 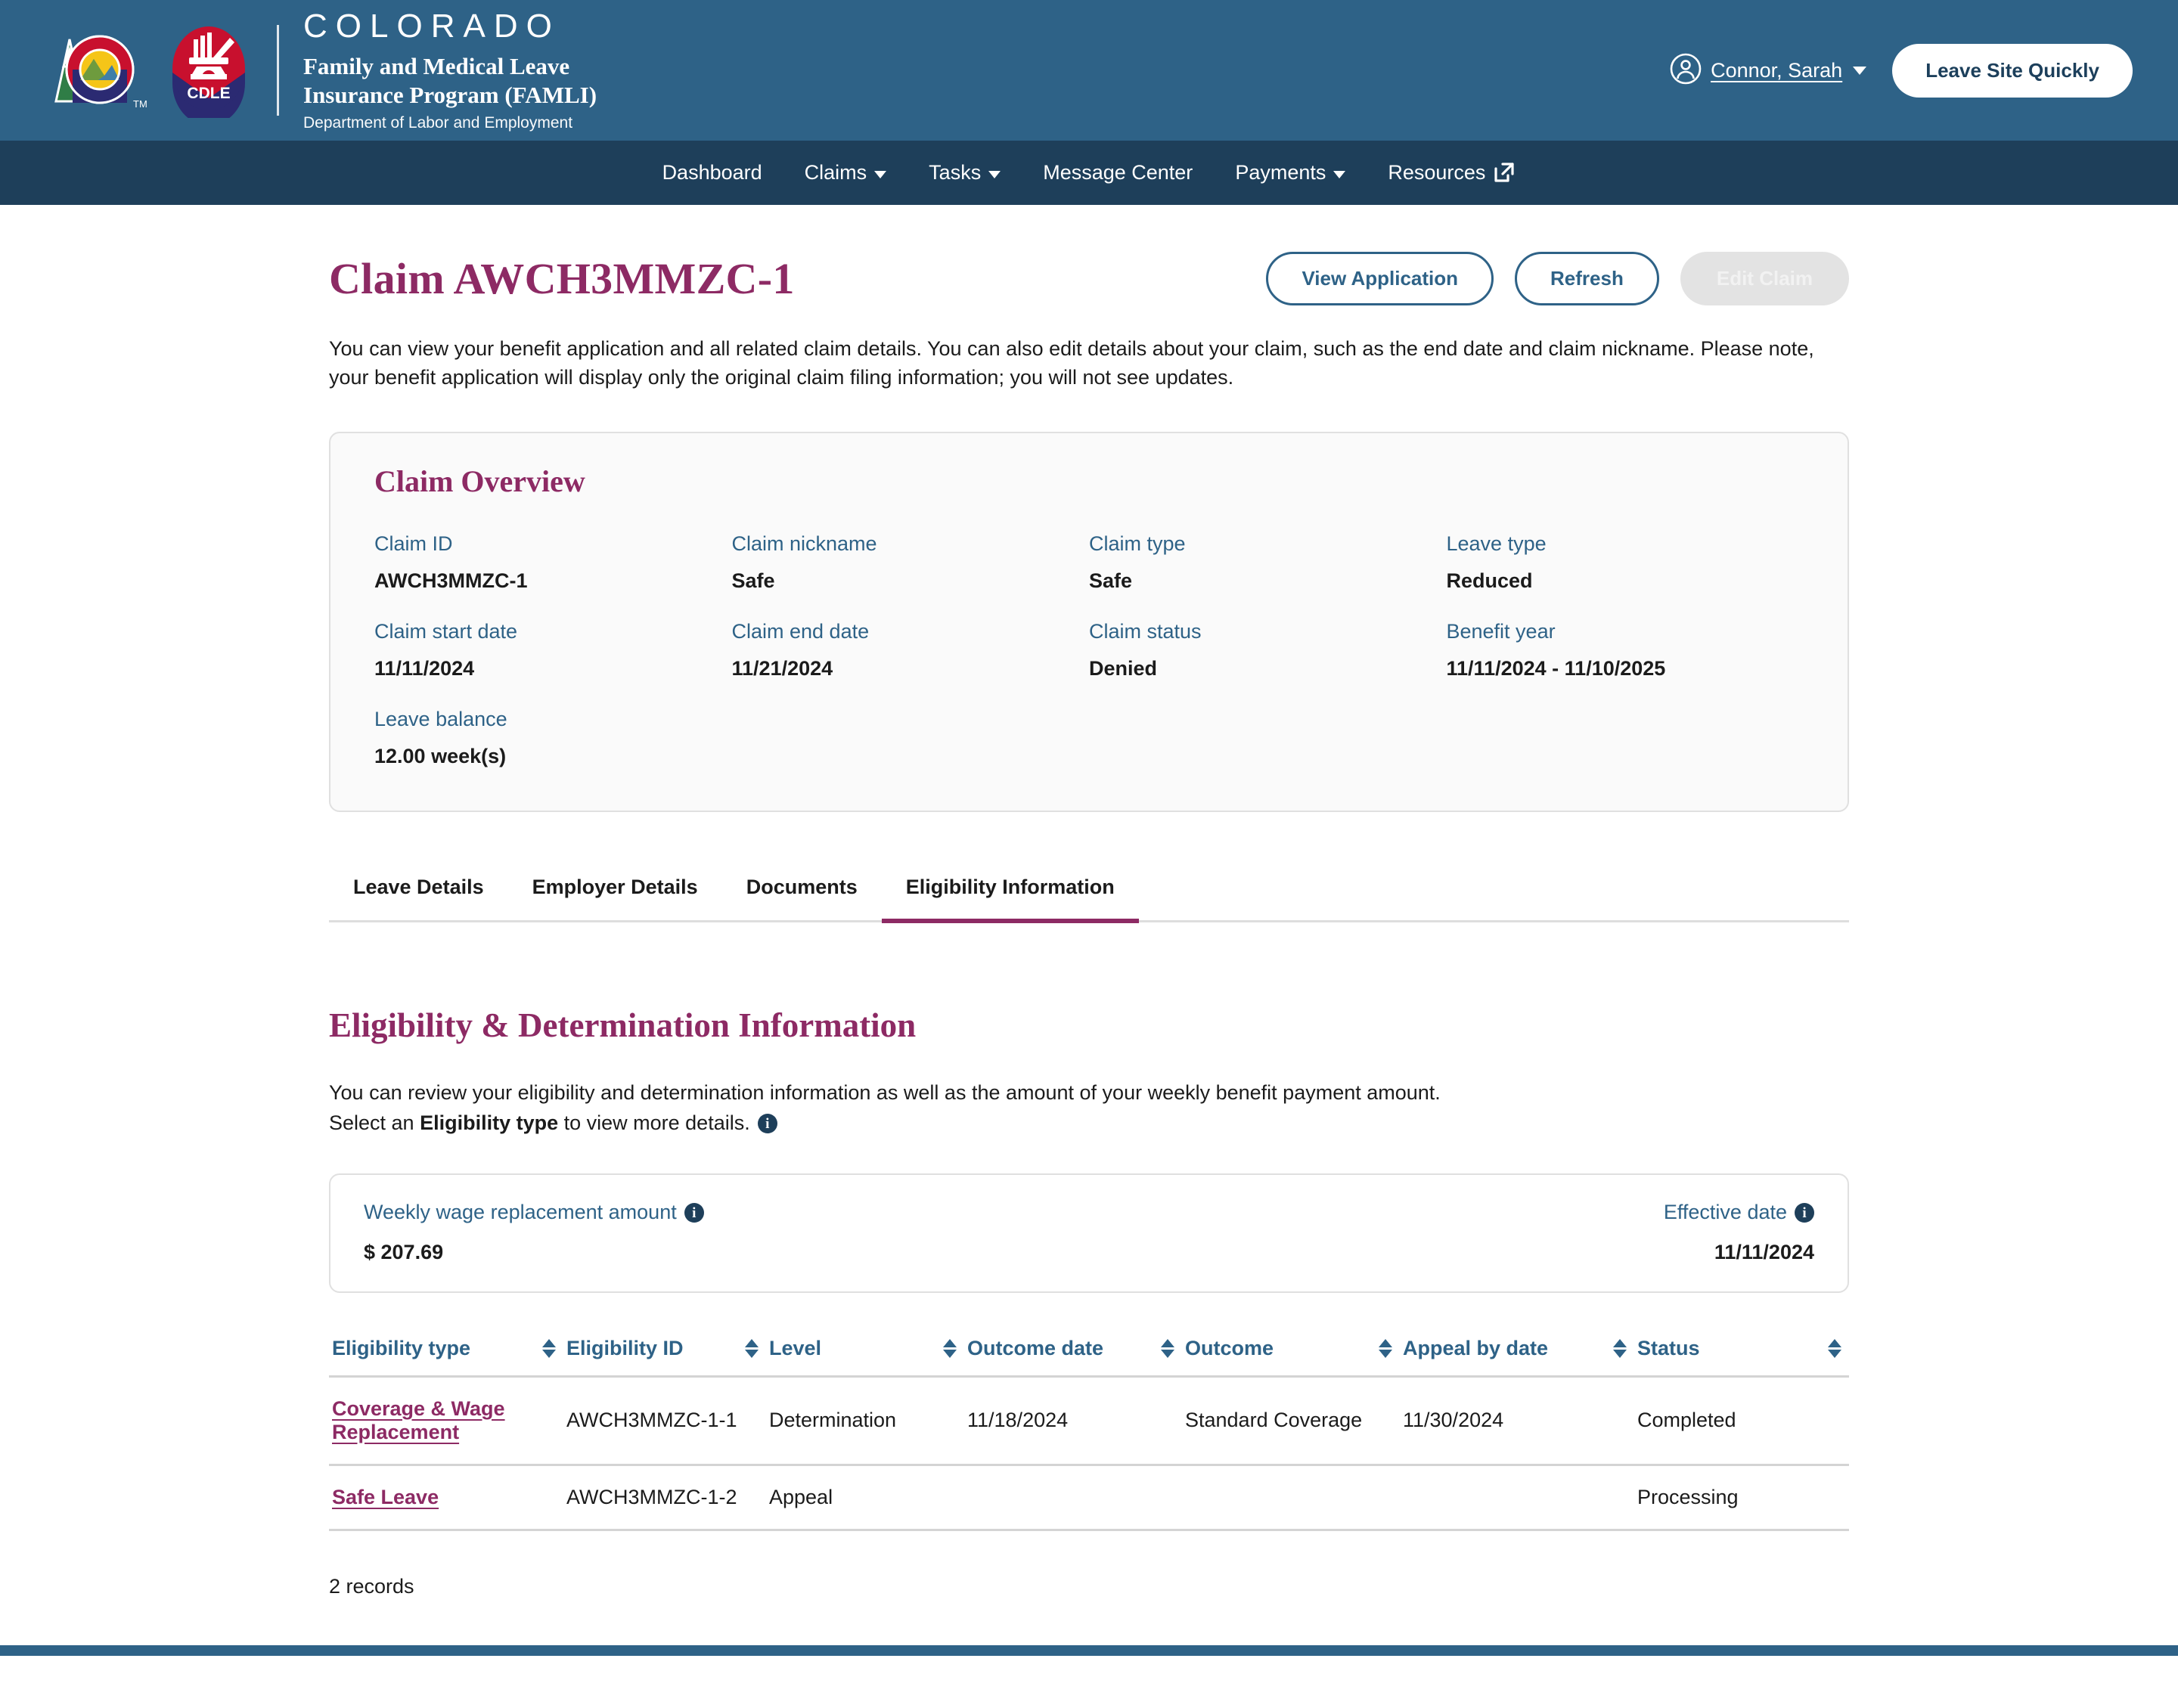 What do you see at coordinates (553, 562) in the screenshot?
I see `overview-field-claim-id: Claim ID AWCH3MMZC-1` at bounding box center [553, 562].